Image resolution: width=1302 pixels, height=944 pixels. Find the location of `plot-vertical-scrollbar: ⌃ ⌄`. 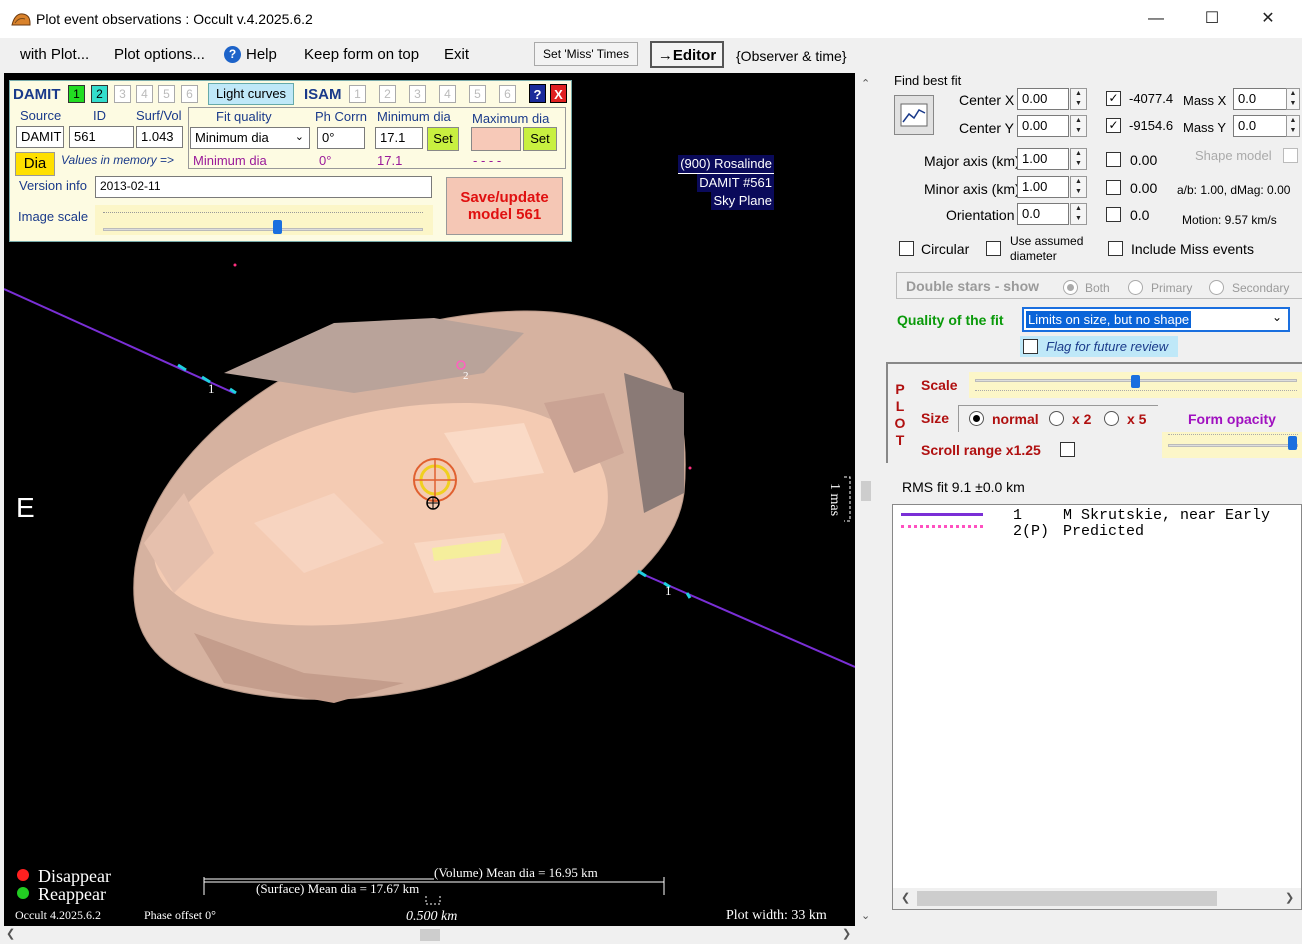

plot-vertical-scrollbar: ⌃ ⌄ is located at coordinates (866, 499).